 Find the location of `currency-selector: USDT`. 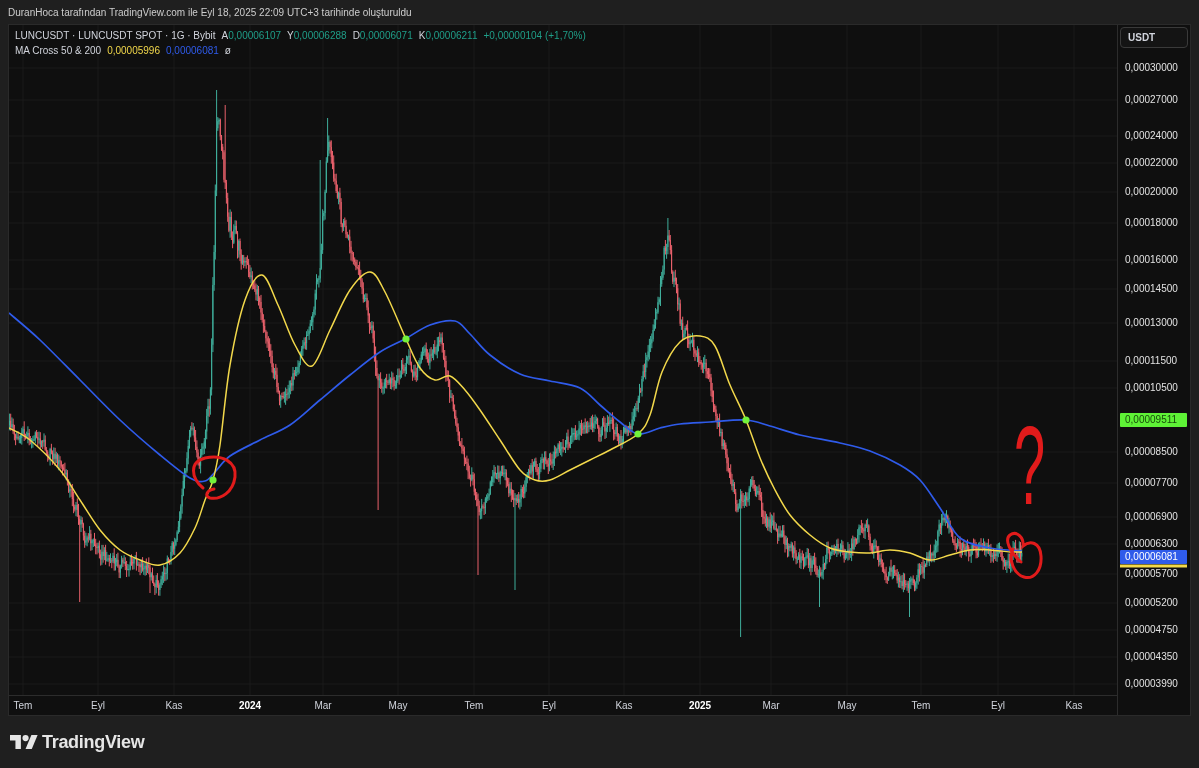

currency-selector: USDT is located at coordinates (1154, 37).